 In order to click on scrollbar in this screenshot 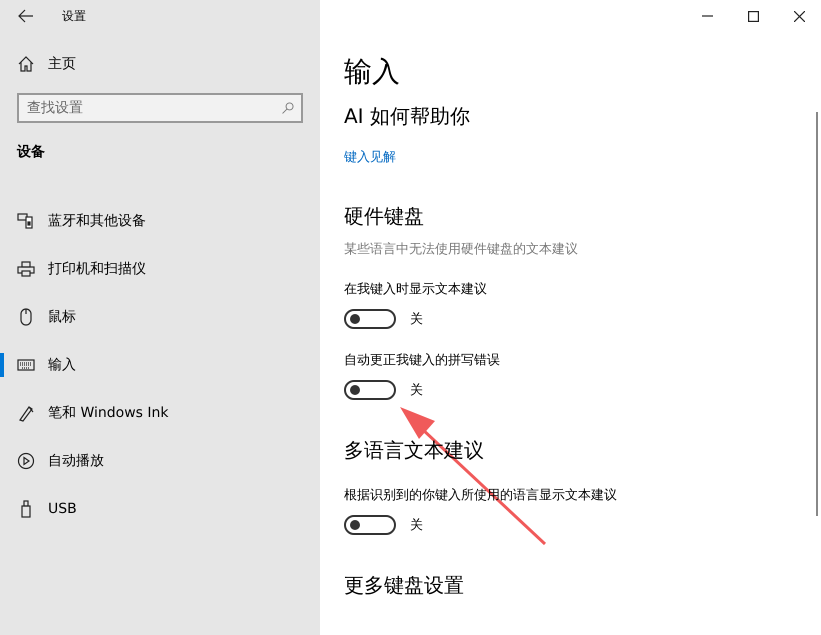, I will do `click(817, 314)`.